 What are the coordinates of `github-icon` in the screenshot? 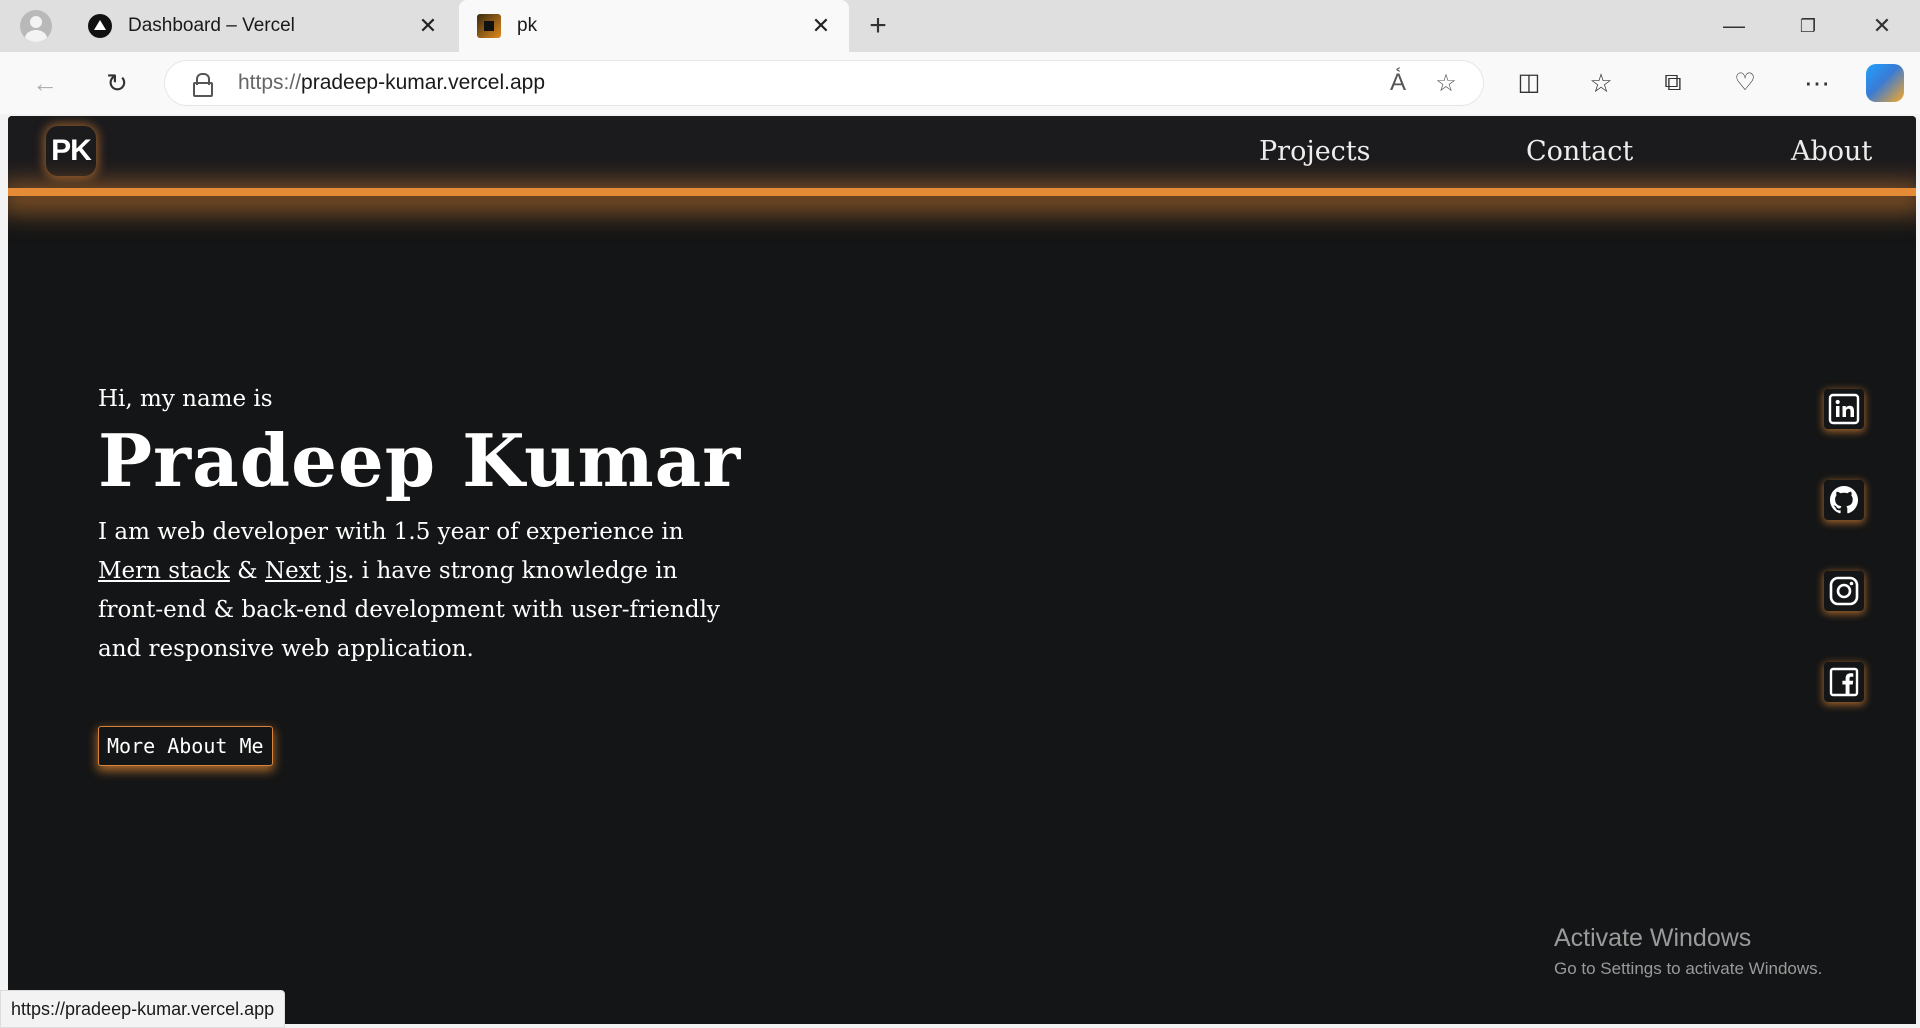 It's located at (1844, 500).